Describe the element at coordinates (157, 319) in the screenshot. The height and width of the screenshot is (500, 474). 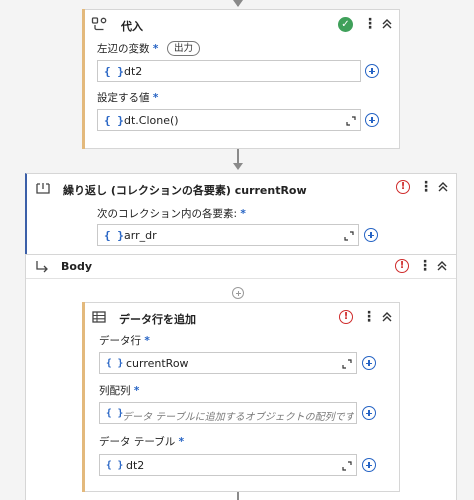
I see `add-data-row-title: データ行を追加` at that location.